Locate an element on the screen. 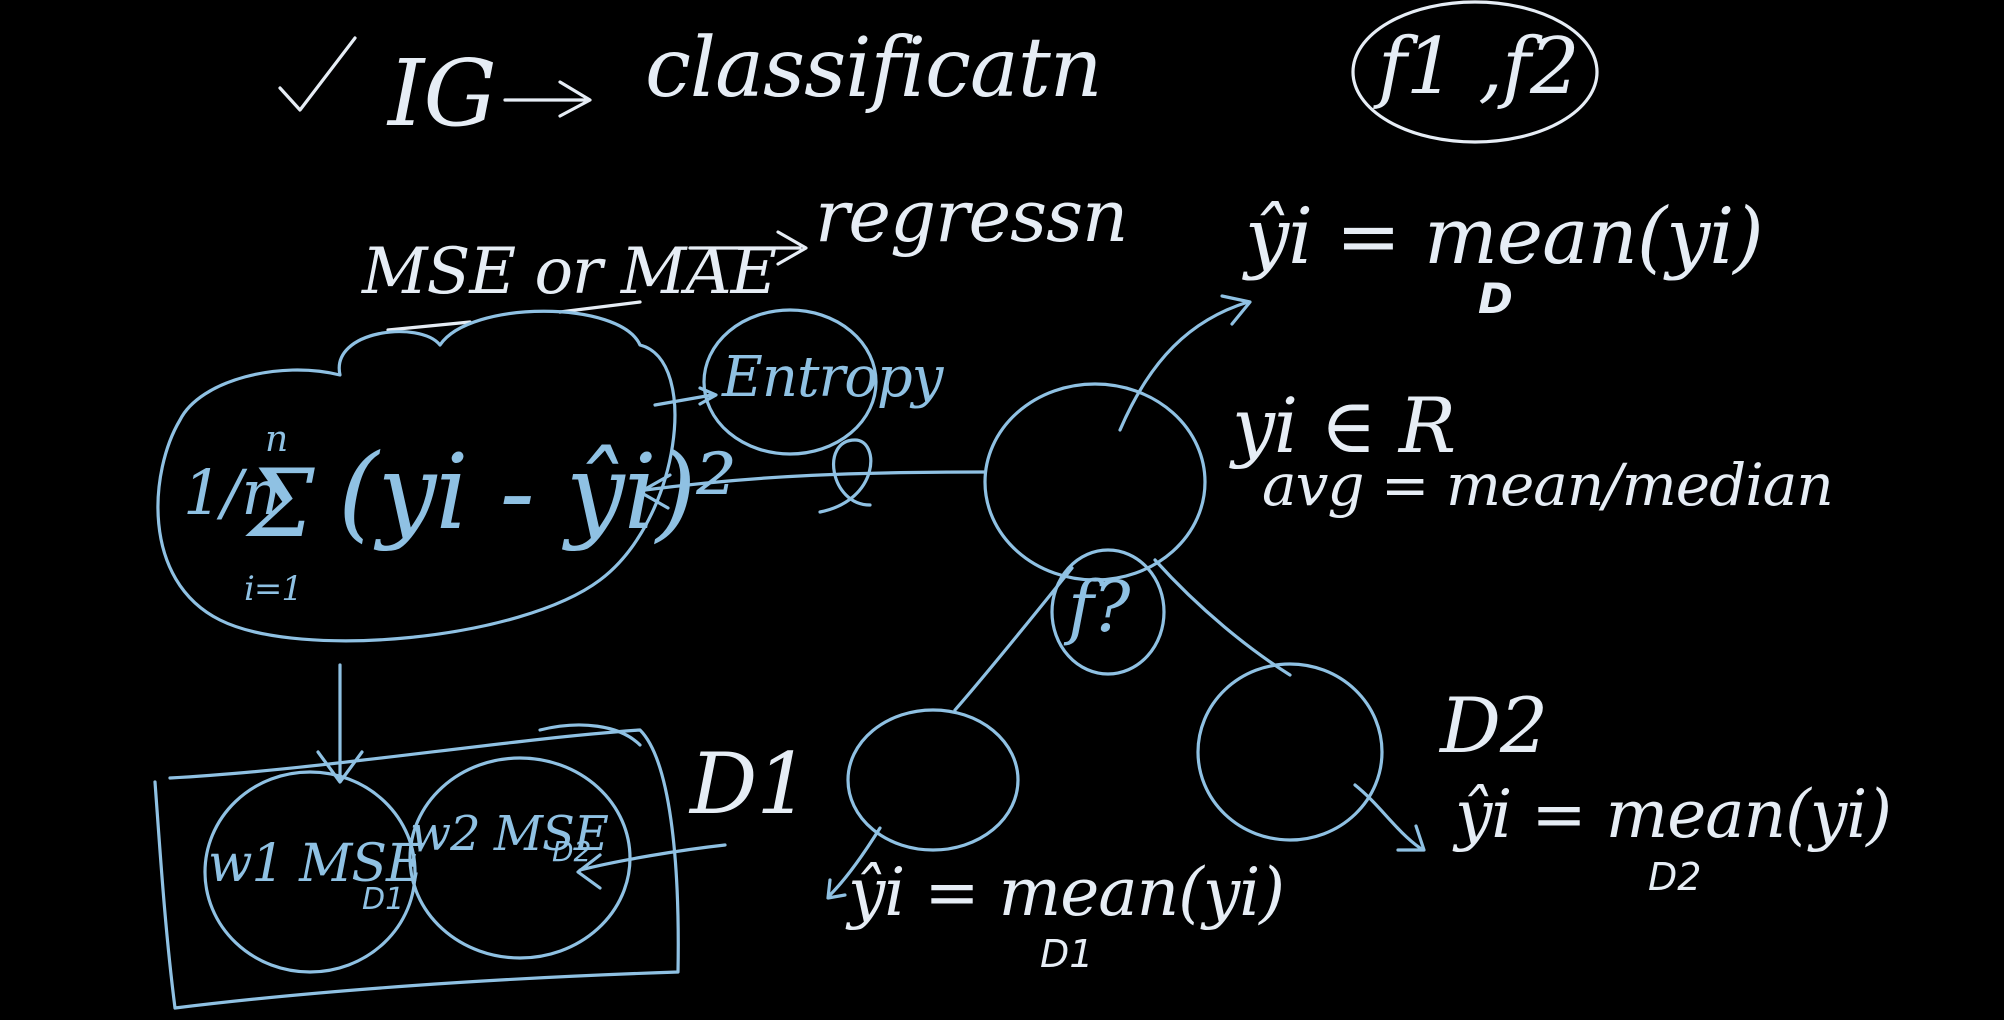 This screenshot has width=2004, height=1020. avg-rule: avg = mean/median is located at coordinates (1548, 485).